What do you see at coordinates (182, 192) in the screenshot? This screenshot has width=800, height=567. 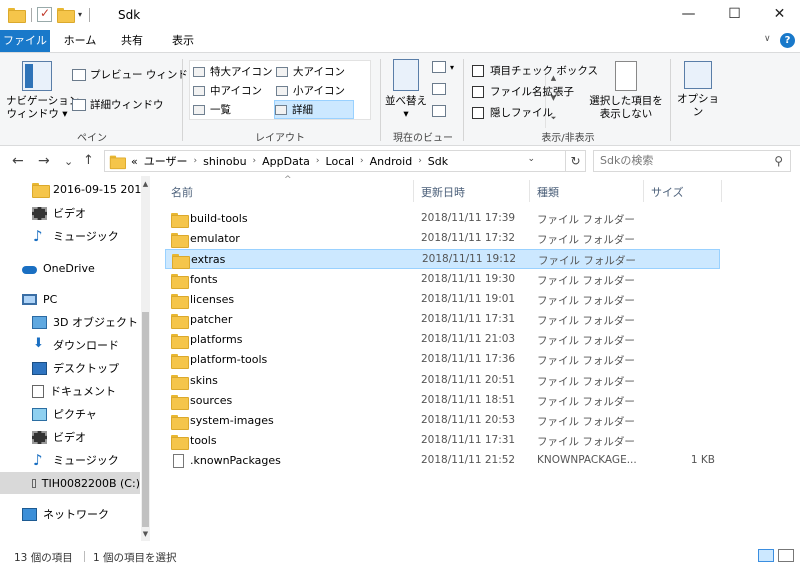 I see `column-header-name: 名前` at bounding box center [182, 192].